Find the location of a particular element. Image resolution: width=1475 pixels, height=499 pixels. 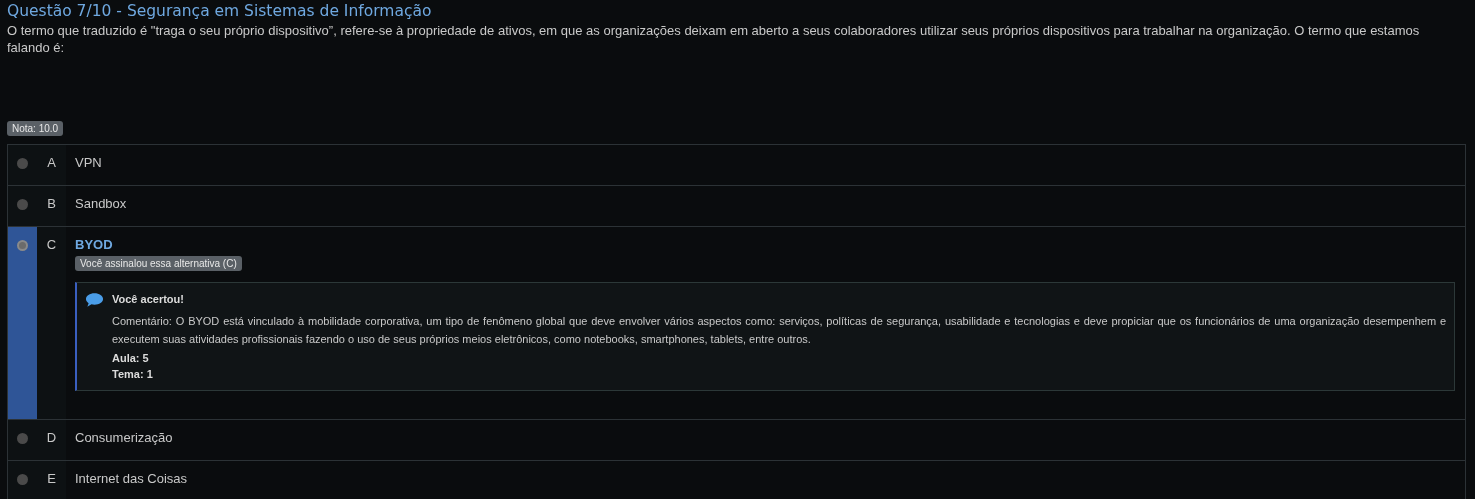

lesson-label: Aula: 5 is located at coordinates (131, 358).